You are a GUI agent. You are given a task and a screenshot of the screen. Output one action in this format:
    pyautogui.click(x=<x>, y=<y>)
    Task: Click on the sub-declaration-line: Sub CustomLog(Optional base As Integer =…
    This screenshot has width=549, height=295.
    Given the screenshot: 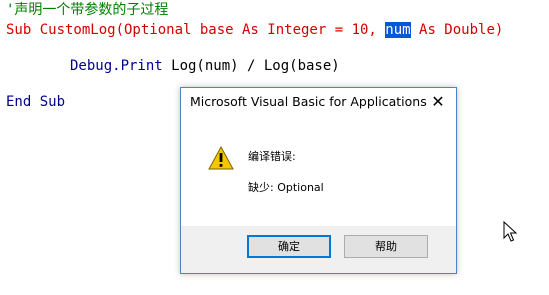 What is the action you would take?
    pyautogui.click(x=254, y=30)
    